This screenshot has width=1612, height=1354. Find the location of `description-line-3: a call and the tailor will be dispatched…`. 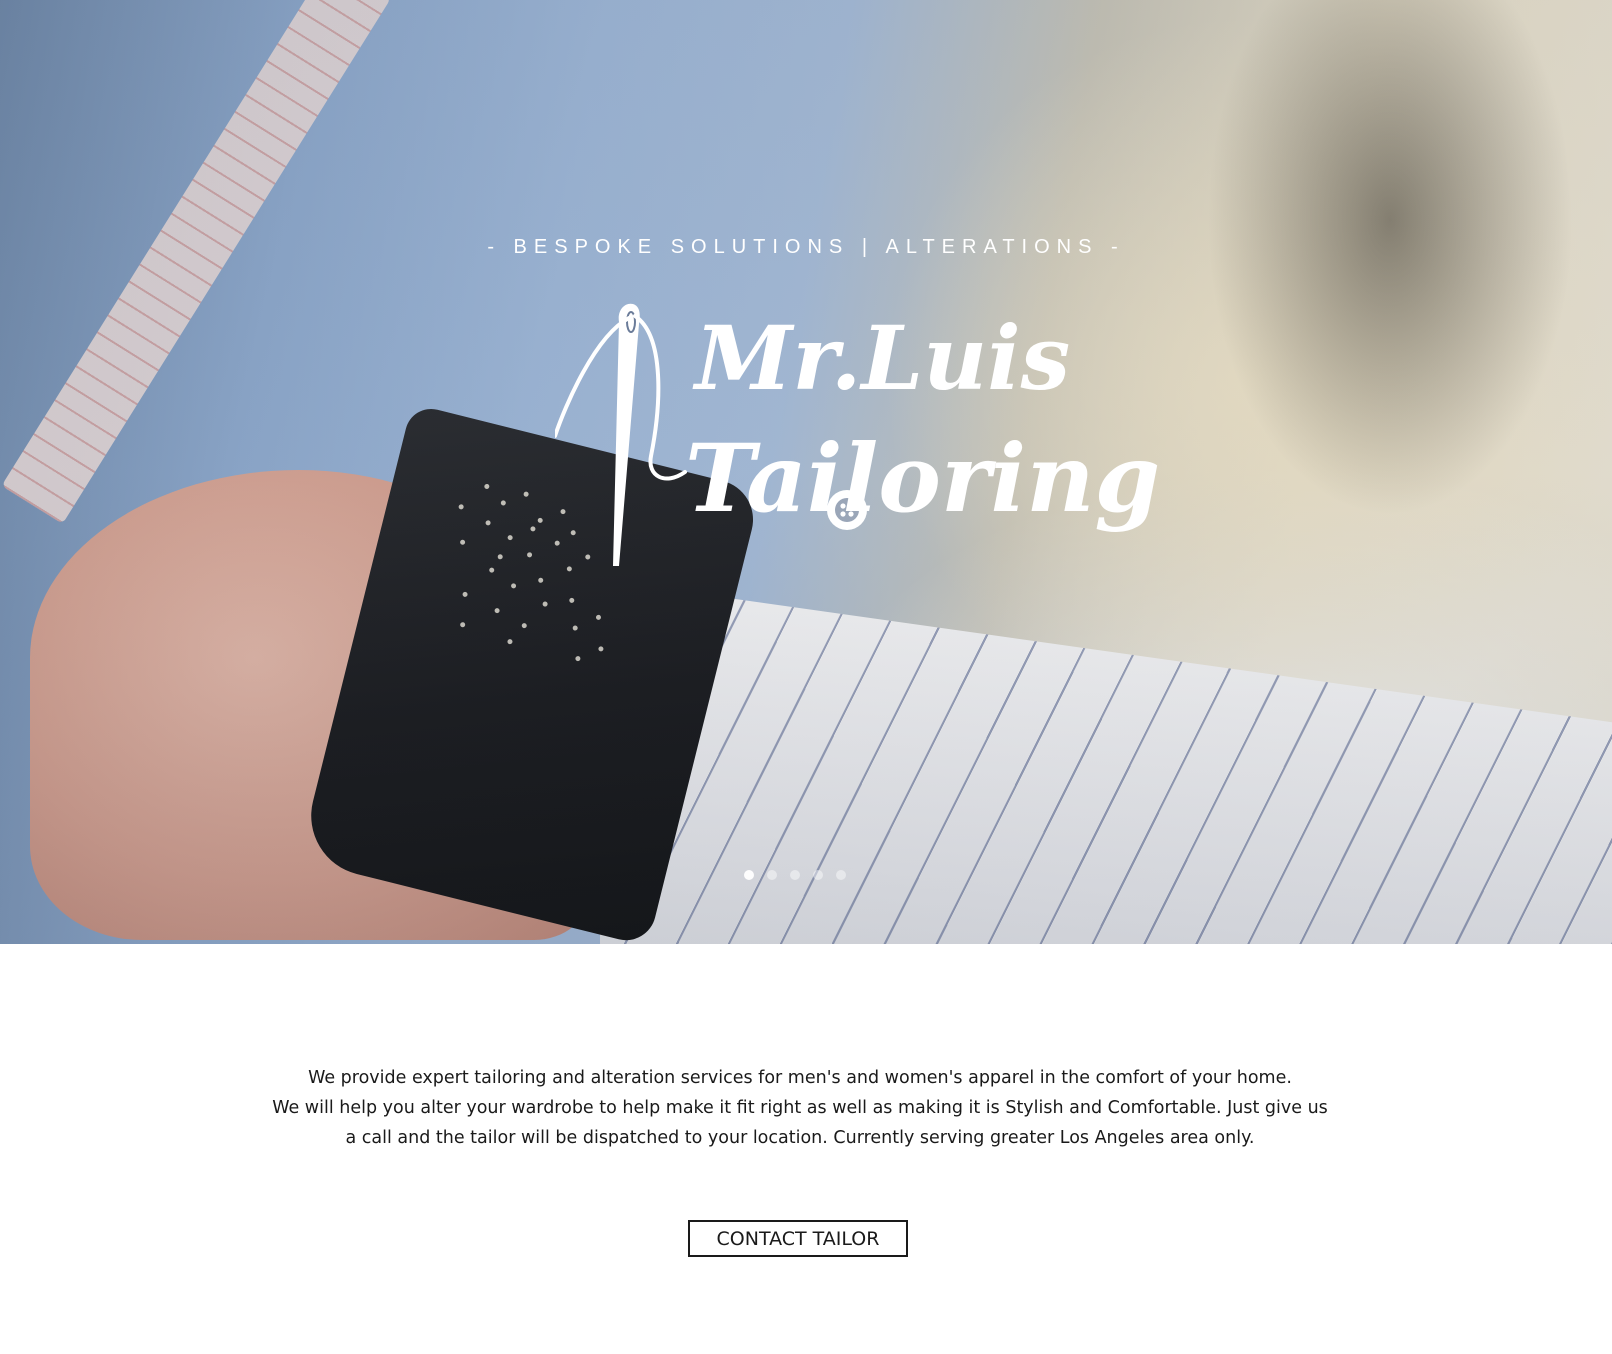

description-line-3: a call and the tailor will be dispatched… is located at coordinates (800, 1138).